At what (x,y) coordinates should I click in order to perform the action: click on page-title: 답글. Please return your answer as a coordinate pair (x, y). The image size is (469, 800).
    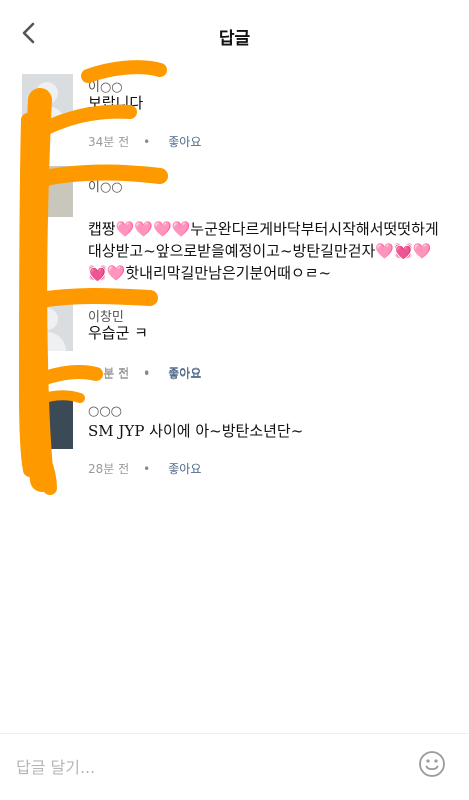
    Looking at the image, I should click on (234, 39).